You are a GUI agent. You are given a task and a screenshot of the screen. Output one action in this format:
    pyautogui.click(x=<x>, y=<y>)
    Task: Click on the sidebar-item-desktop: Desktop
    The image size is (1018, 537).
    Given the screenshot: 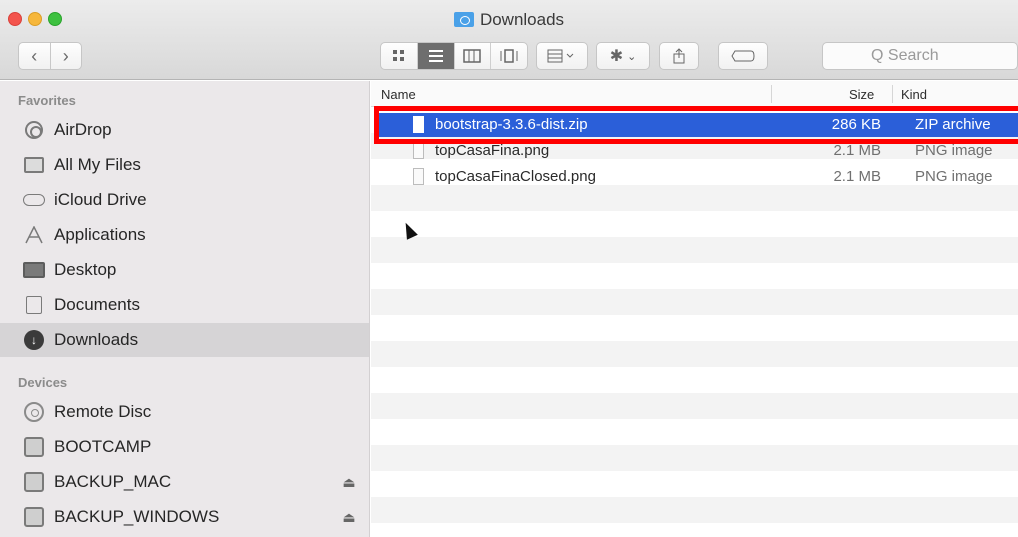 What is the action you would take?
    pyautogui.click(x=184, y=270)
    